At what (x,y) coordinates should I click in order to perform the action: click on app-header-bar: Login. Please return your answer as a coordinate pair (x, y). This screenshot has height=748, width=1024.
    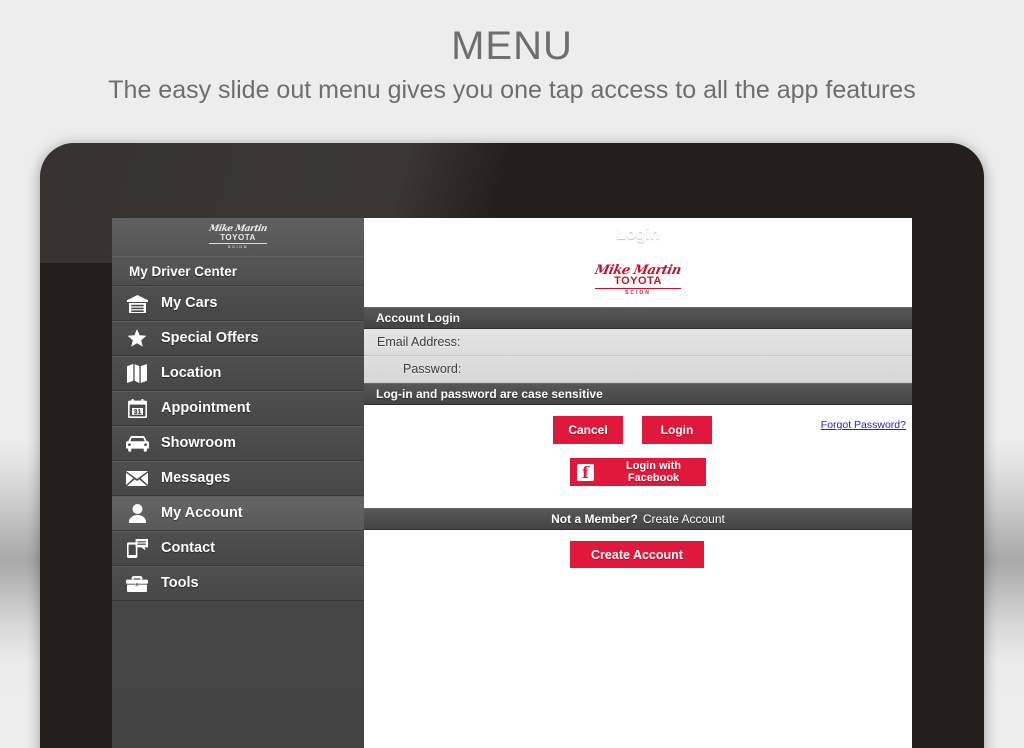
    Looking at the image, I should click on (638, 235).